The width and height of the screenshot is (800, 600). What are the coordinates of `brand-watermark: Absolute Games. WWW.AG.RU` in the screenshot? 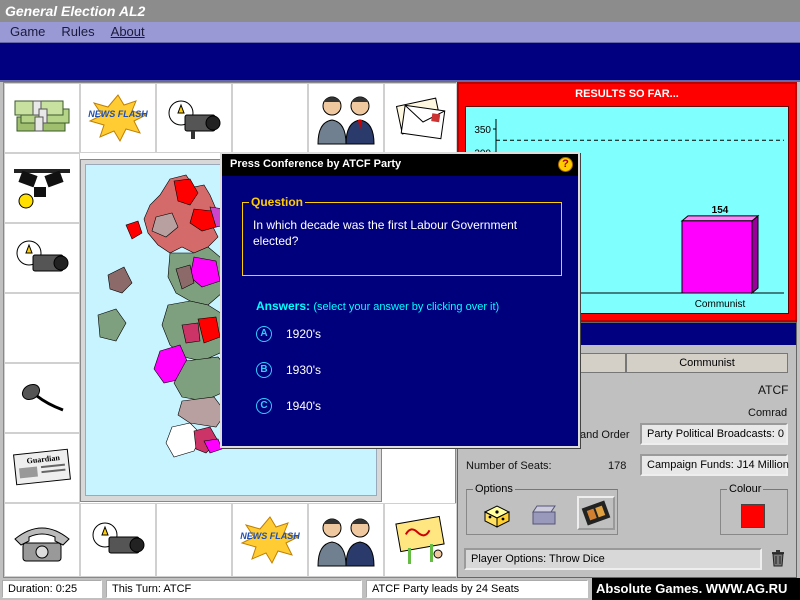 It's located at (696, 589).